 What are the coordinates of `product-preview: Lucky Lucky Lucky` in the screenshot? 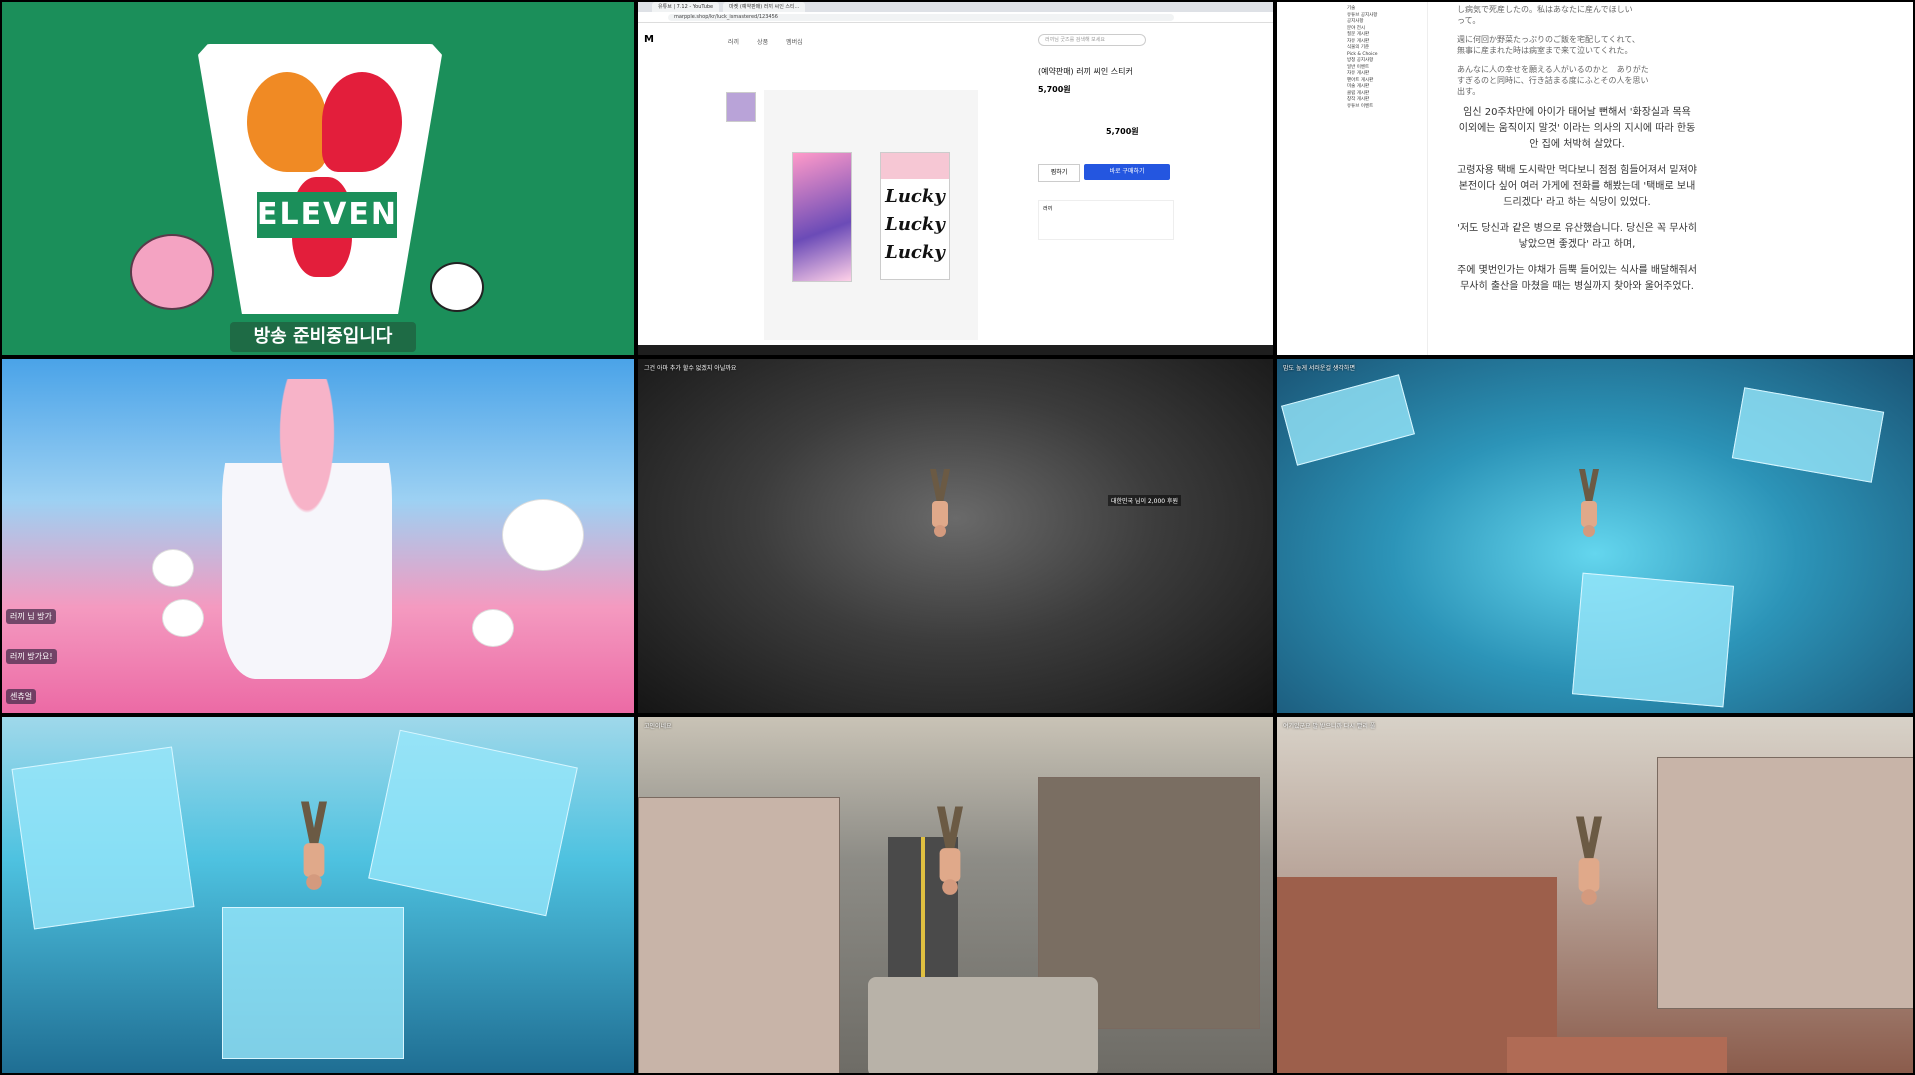 It's located at (871, 215).